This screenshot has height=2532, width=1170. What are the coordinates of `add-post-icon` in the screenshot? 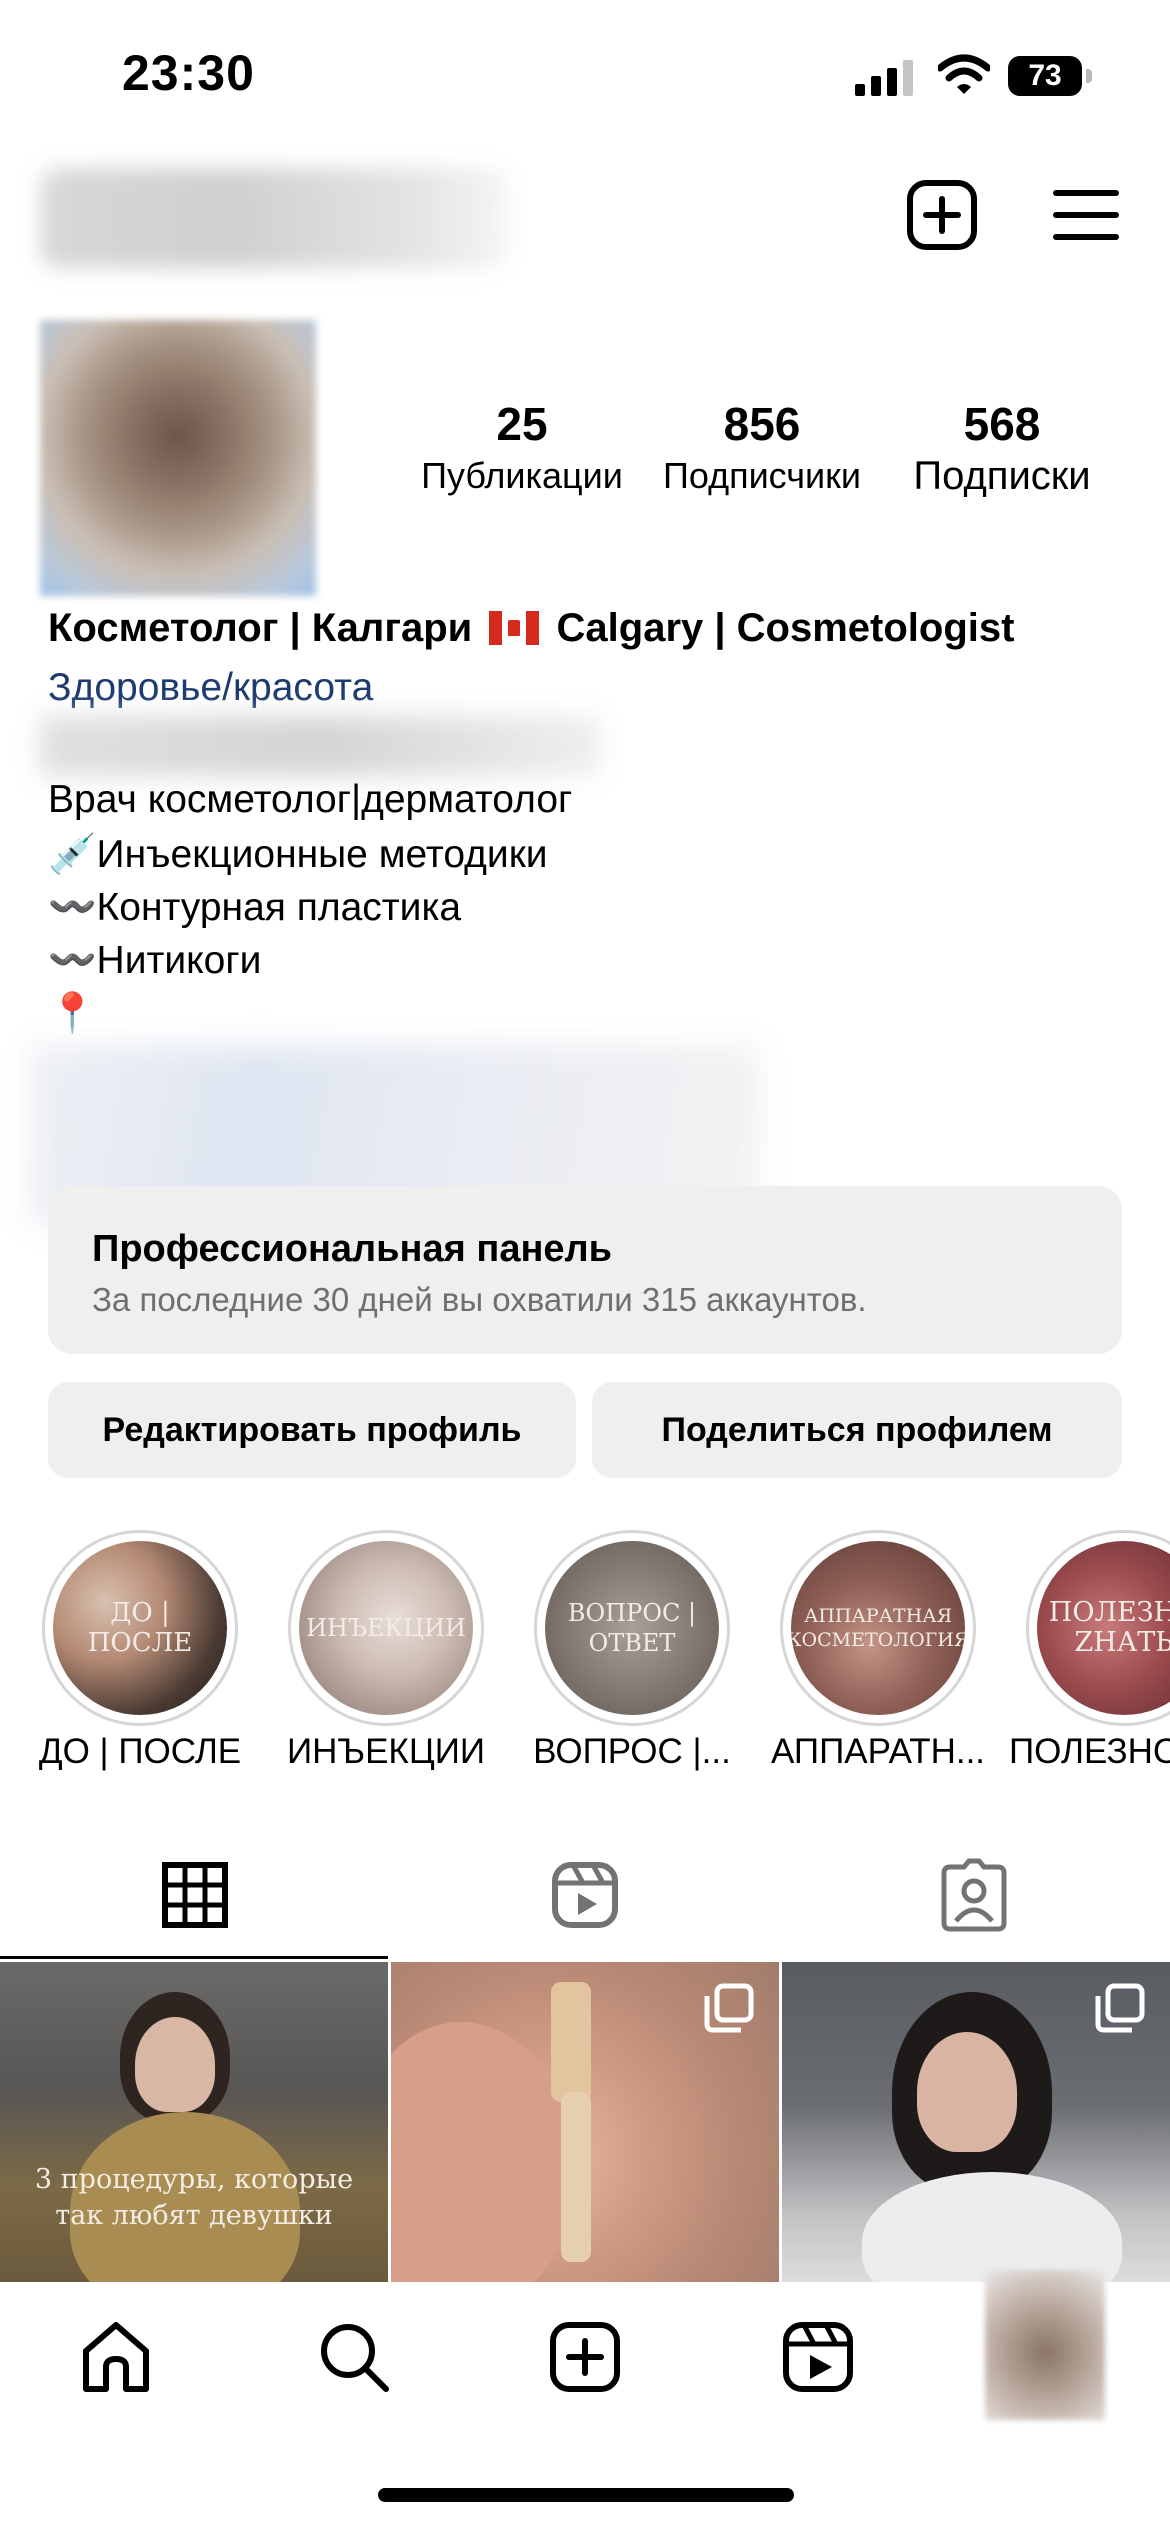 It's located at (942, 215).